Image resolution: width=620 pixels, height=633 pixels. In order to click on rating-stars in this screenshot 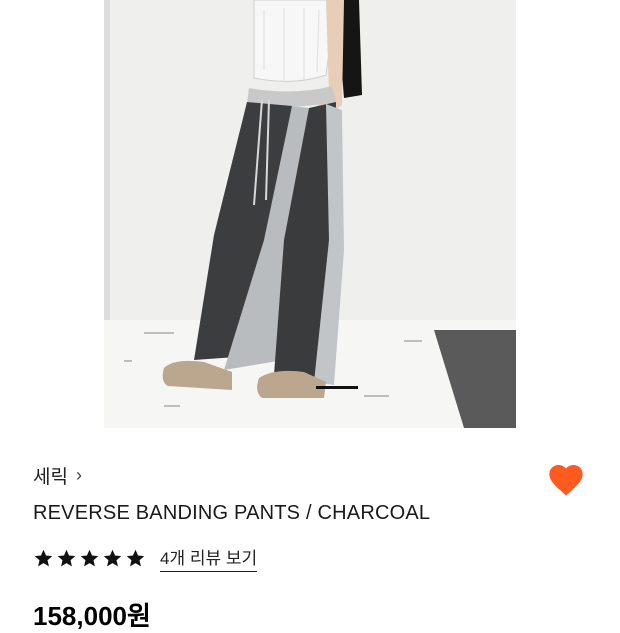, I will do `click(89, 558)`.